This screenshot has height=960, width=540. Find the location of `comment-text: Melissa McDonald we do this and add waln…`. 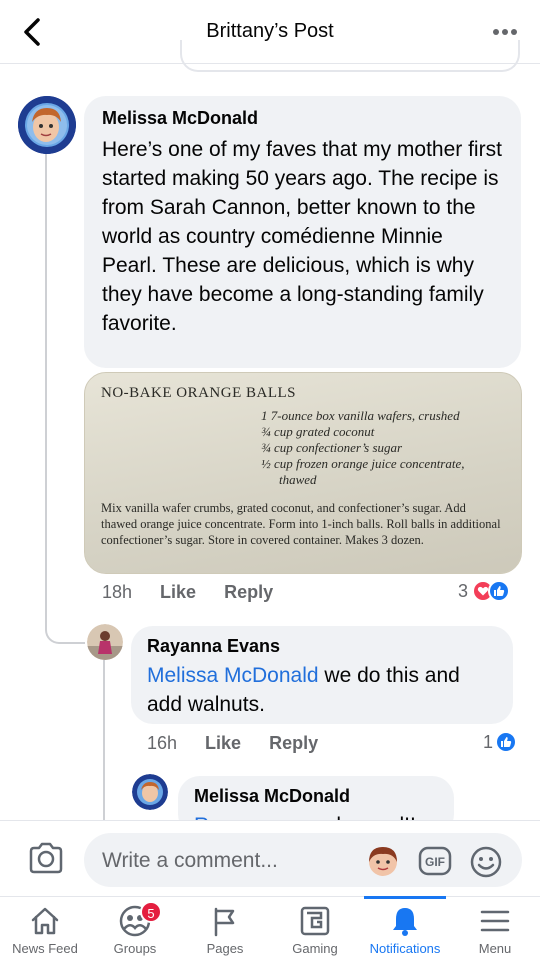

comment-text: Melissa McDonald we do this and add waln… is located at coordinates (322, 690).